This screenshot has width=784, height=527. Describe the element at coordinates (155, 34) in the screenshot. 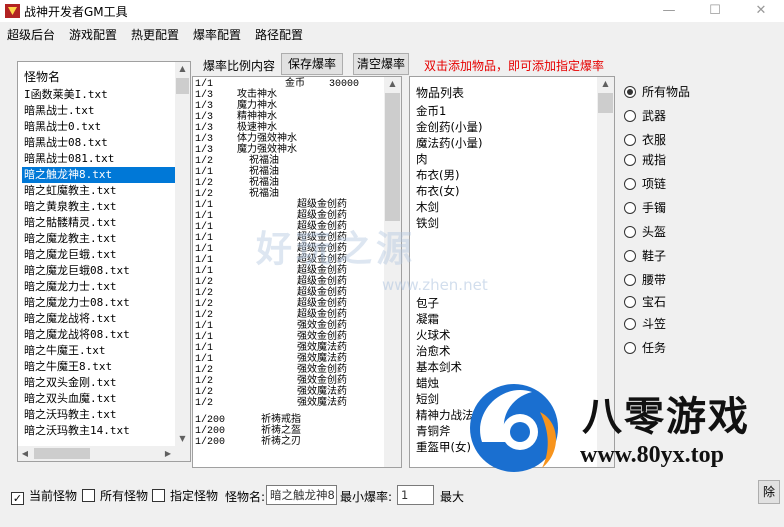

I see `menu-hot-update-config: 热更配置` at that location.